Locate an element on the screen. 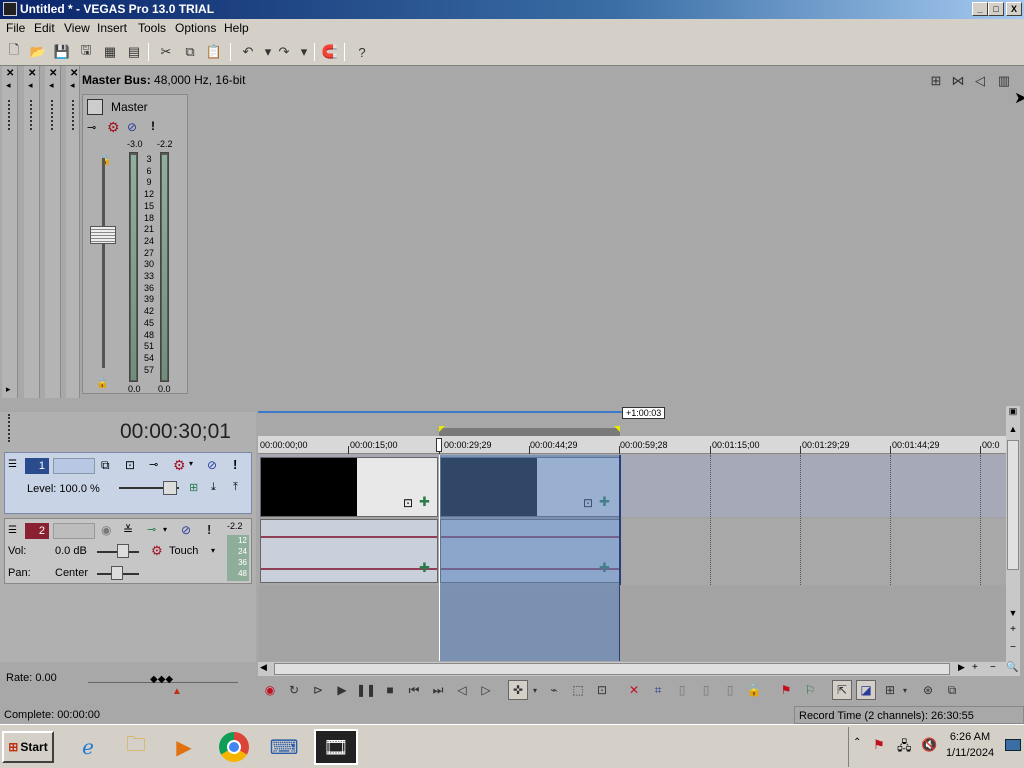 Image resolution: width=1024 pixels, height=768 pixels. audio-event: ✚ is located at coordinates (349, 551).